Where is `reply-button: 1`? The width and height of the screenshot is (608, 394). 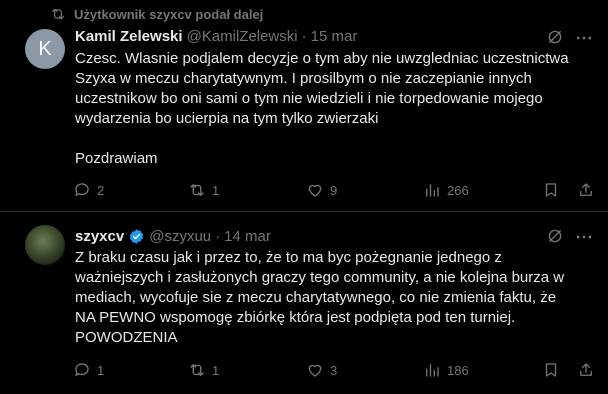
reply-button: 1 is located at coordinates (88, 370).